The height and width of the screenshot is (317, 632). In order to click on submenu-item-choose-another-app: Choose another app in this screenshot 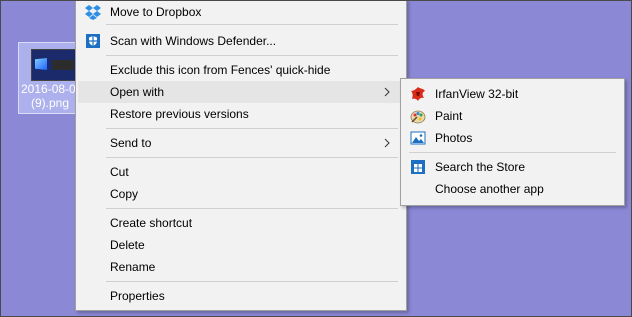, I will do `click(512, 189)`.